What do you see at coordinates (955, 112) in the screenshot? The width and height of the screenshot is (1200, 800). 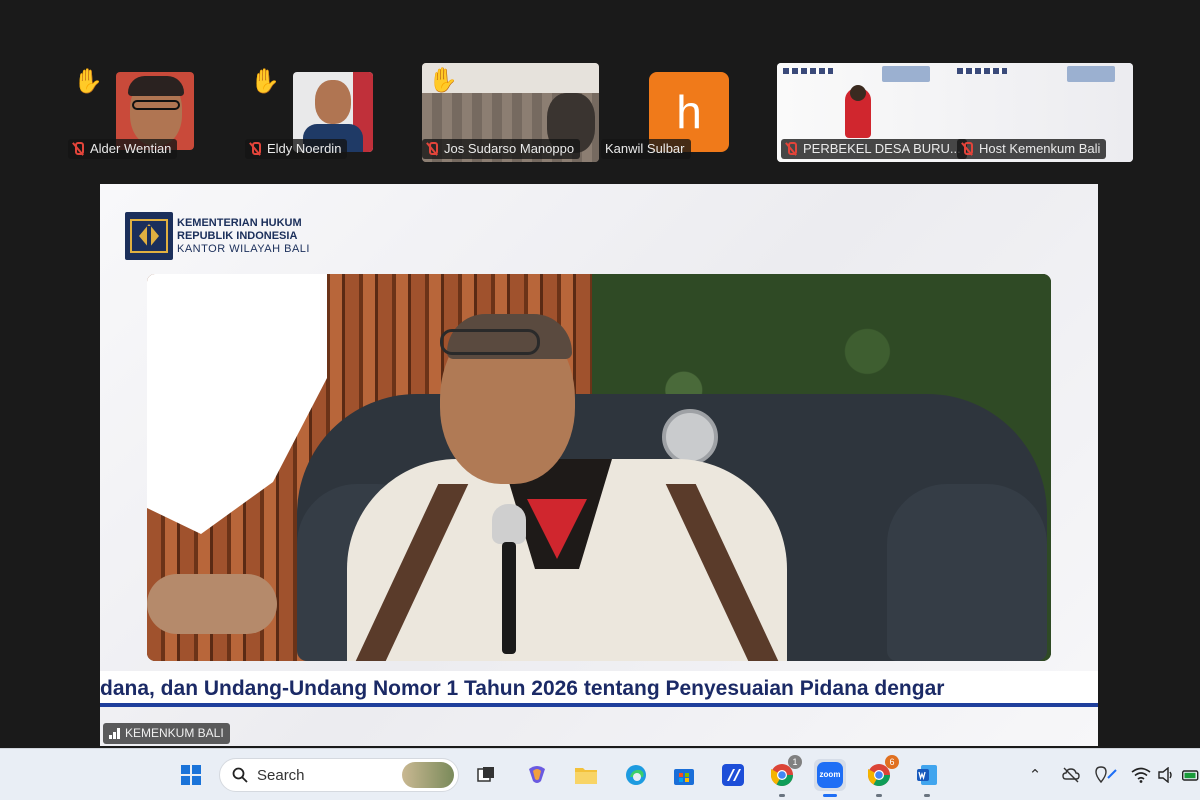 I see `participant-tile-shared: PERBEKEL DESA BURU... Host Kemenkum Bali` at bounding box center [955, 112].